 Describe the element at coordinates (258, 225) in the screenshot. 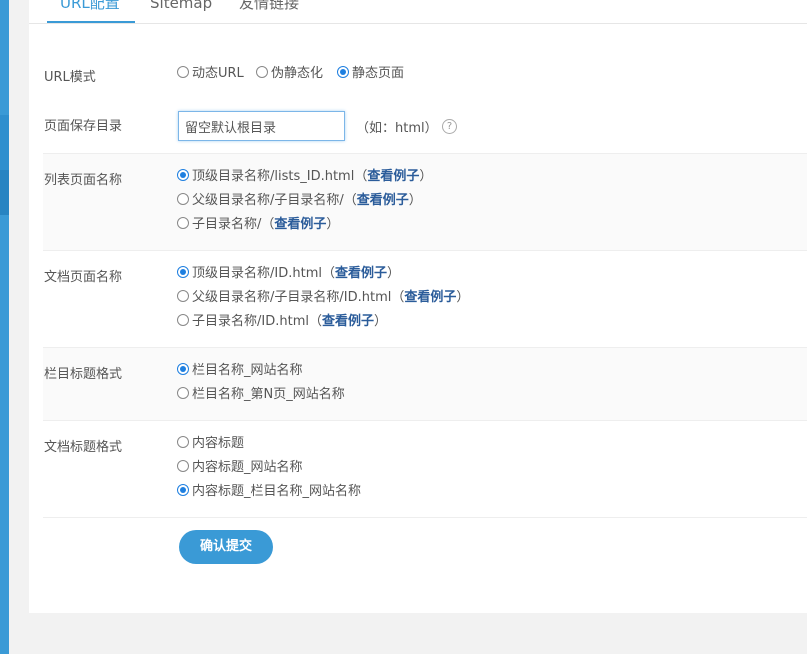

I see `radio-list-child-dir: 子目录名称/（查看例子）` at that location.